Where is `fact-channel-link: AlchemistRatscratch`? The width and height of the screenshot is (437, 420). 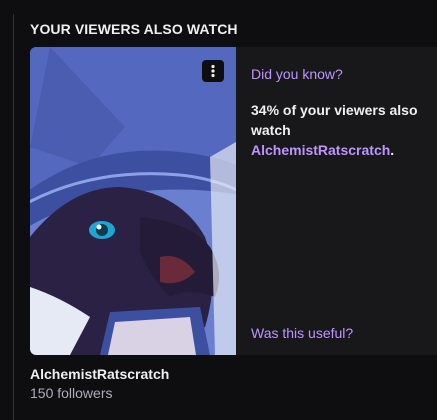 fact-channel-link: AlchemistRatscratch is located at coordinates (320, 150).